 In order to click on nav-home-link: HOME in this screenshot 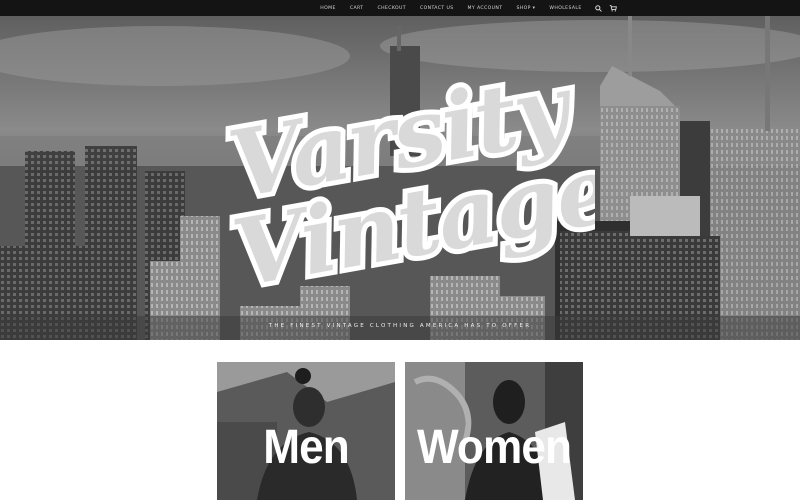, I will do `click(328, 8)`.